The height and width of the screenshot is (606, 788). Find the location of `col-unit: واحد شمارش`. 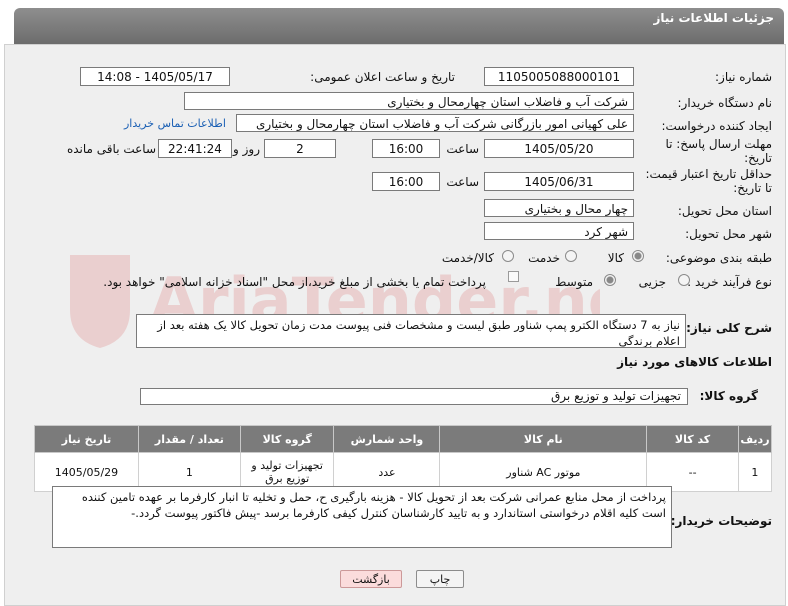

col-unit: واحد شمارش is located at coordinates (387, 439).